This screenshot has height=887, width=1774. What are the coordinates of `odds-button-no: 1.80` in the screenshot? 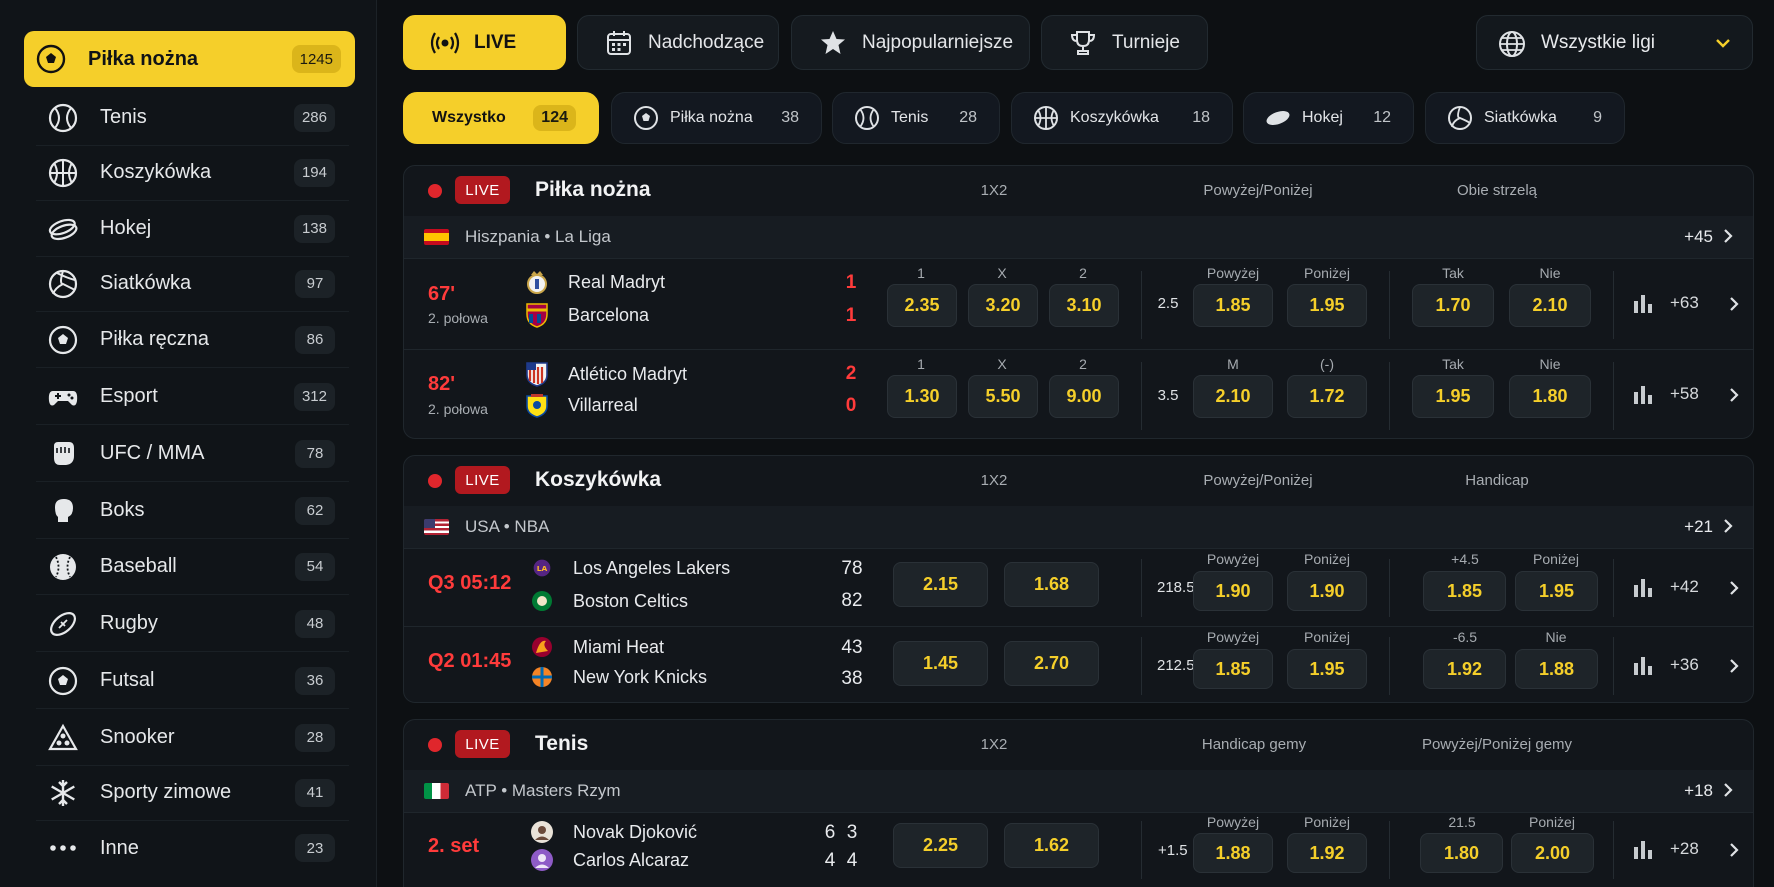 It's located at (1550, 396).